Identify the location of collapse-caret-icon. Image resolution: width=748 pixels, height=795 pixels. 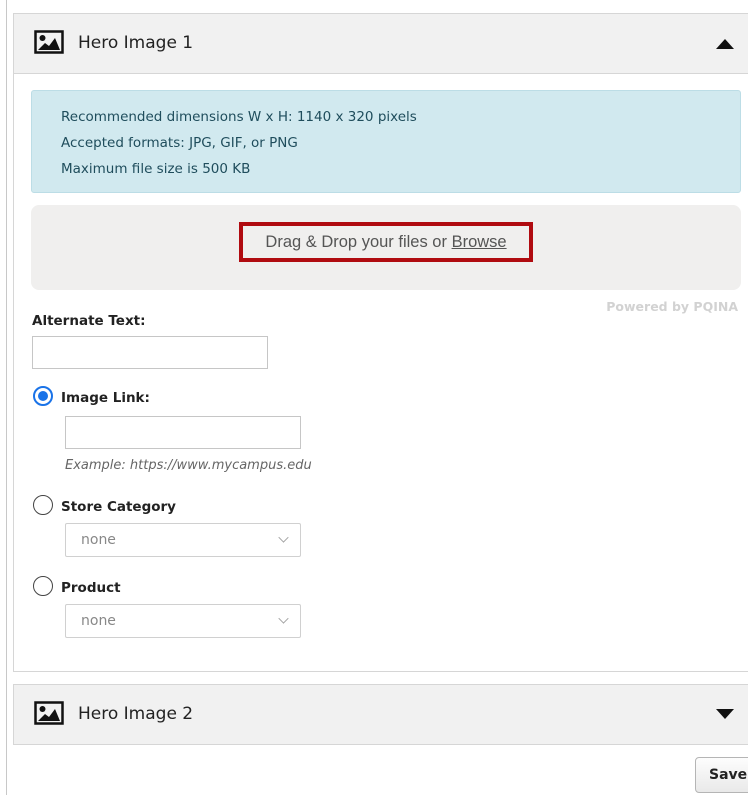
(725, 44).